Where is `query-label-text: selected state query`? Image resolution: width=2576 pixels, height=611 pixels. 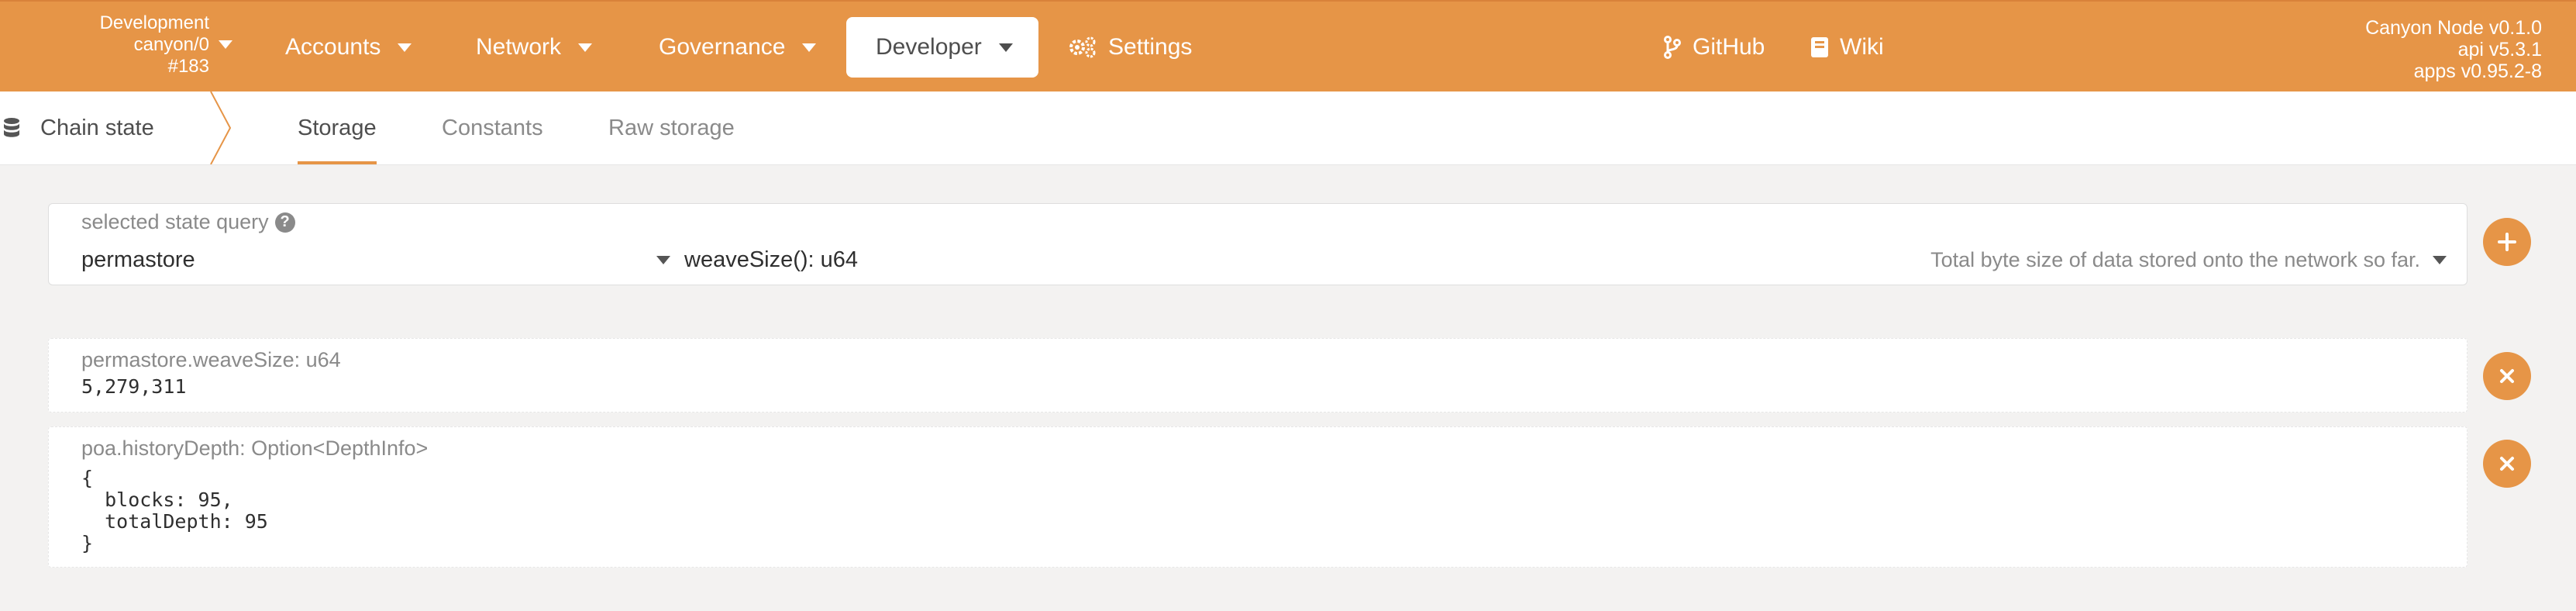
query-label-text: selected state query is located at coordinates (175, 222).